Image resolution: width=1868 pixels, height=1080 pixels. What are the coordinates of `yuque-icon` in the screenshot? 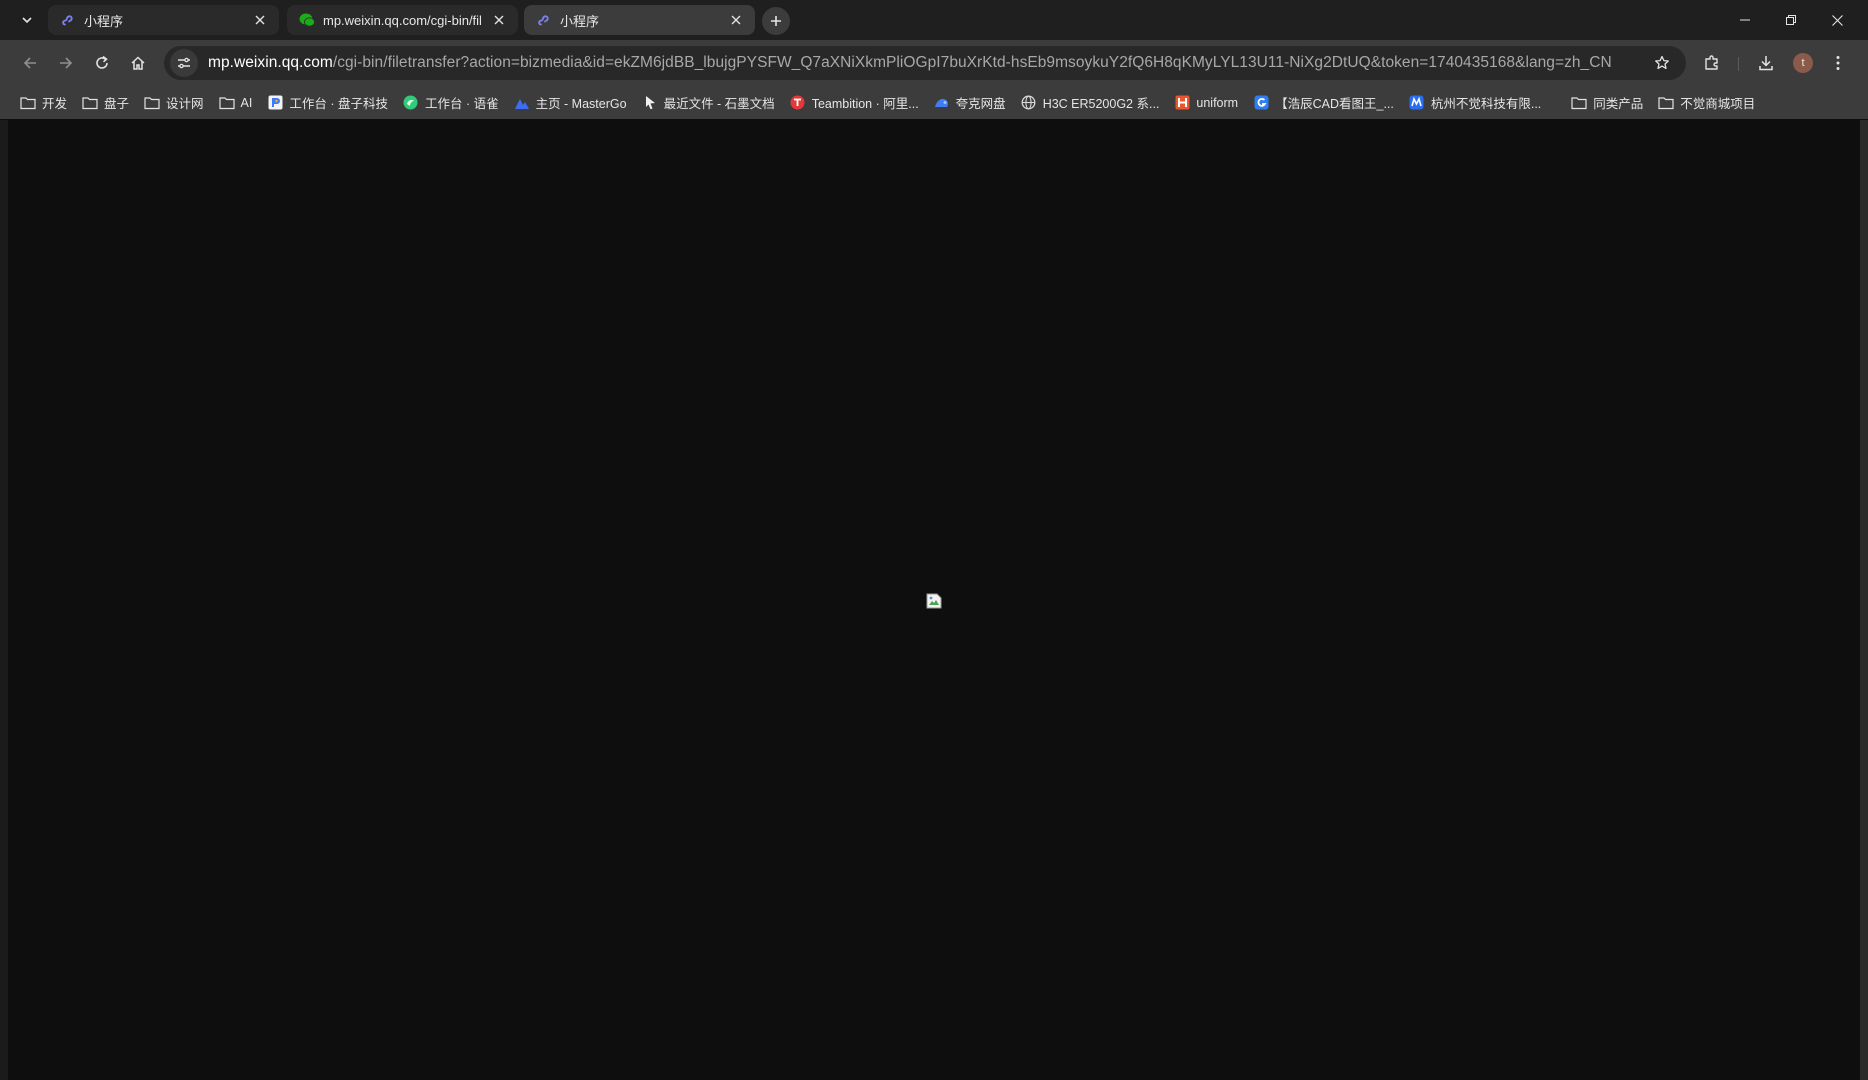 It's located at (411, 103).